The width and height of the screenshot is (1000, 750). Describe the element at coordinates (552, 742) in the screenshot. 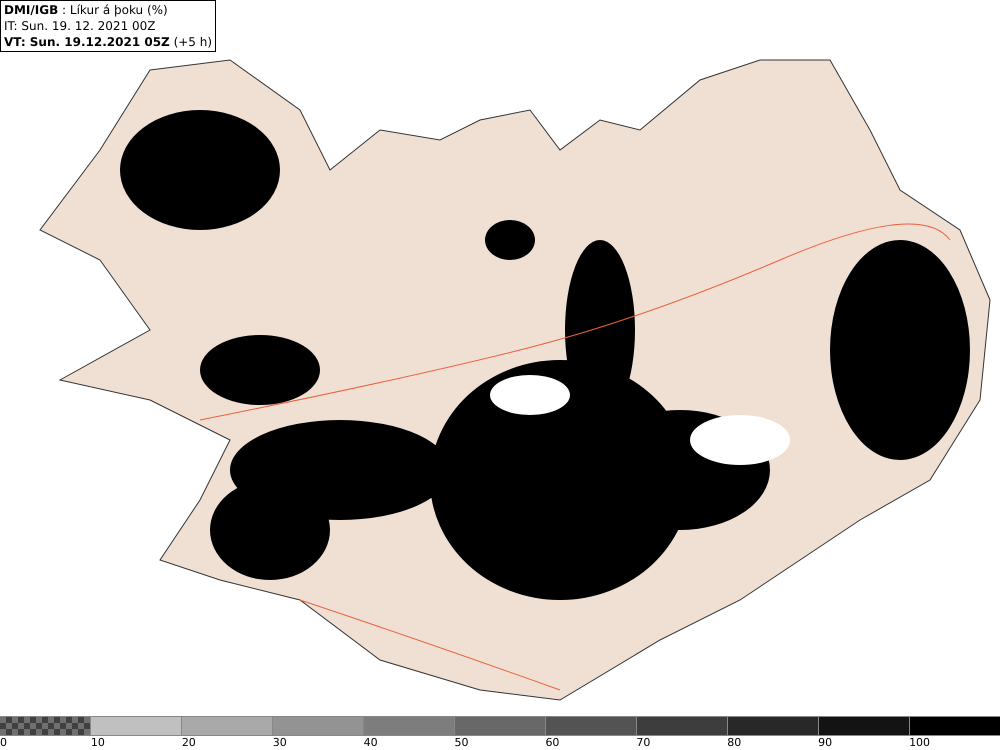

I see `scale-label: 60` at that location.